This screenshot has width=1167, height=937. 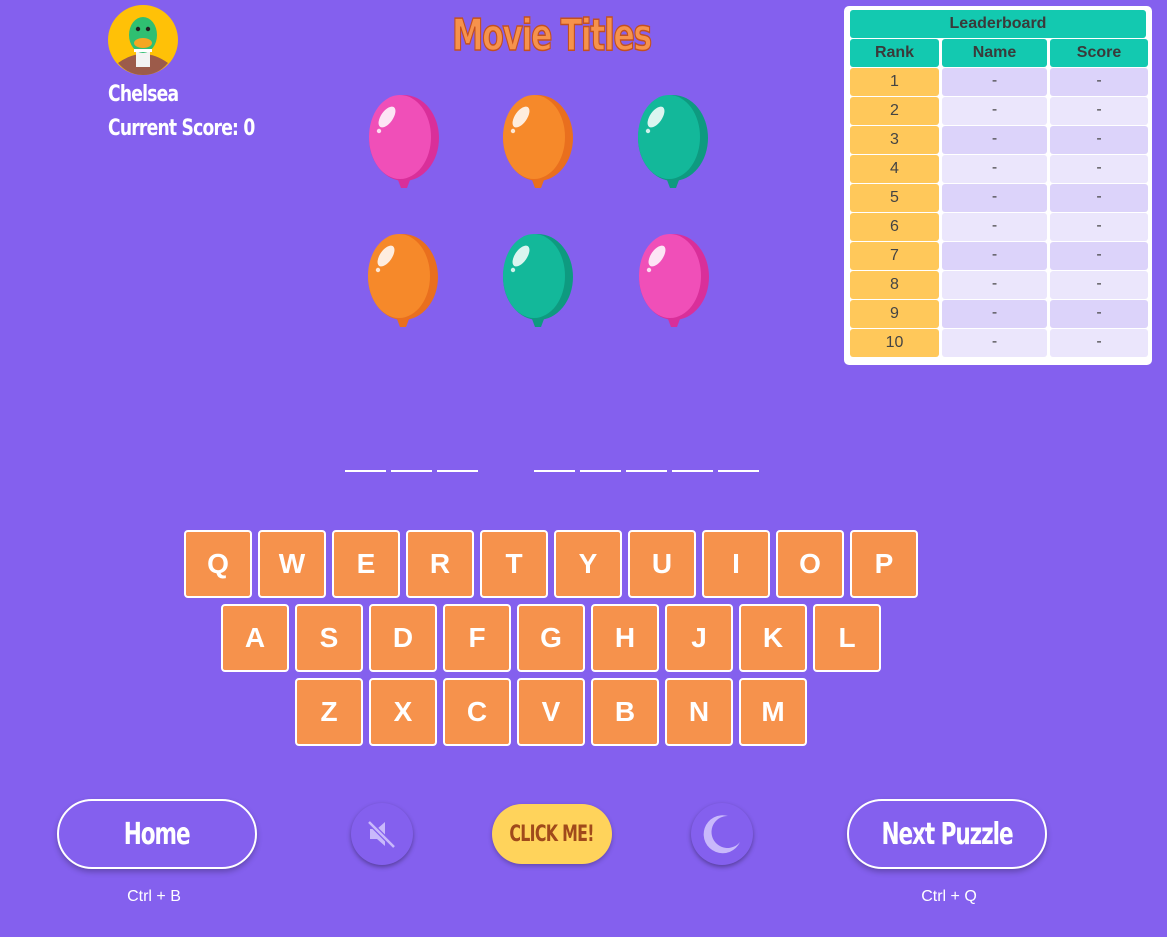 I want to click on home-button-label: Home, so click(x=157, y=834).